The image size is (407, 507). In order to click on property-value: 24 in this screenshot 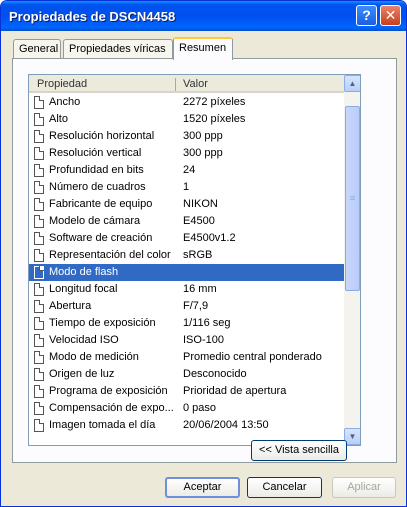, I will do `click(189, 170)`.